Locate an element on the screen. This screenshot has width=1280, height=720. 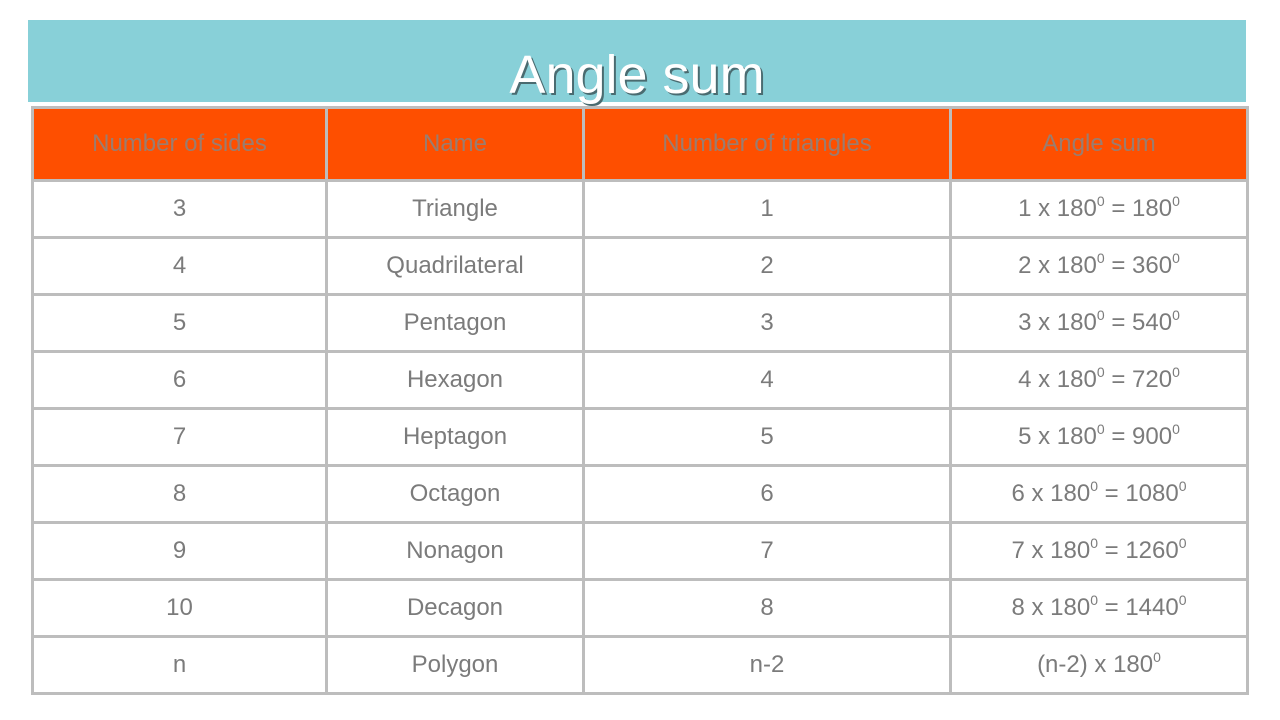
table-row: 10 Decagon 8 8 x 1800 = 14400 is located at coordinates (640, 608).